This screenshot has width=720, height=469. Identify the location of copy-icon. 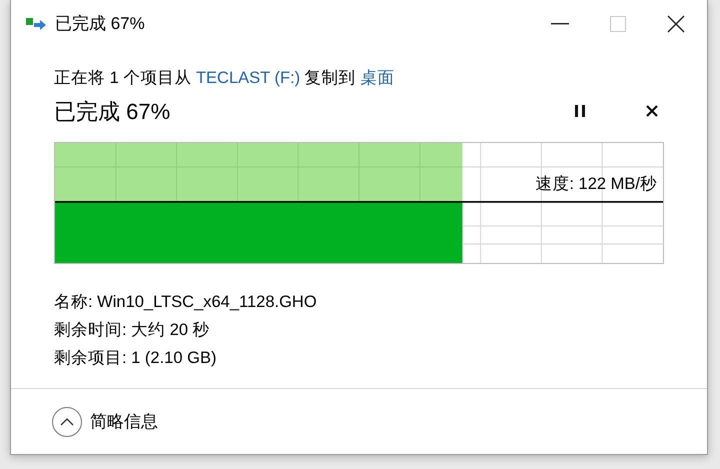
(36, 24).